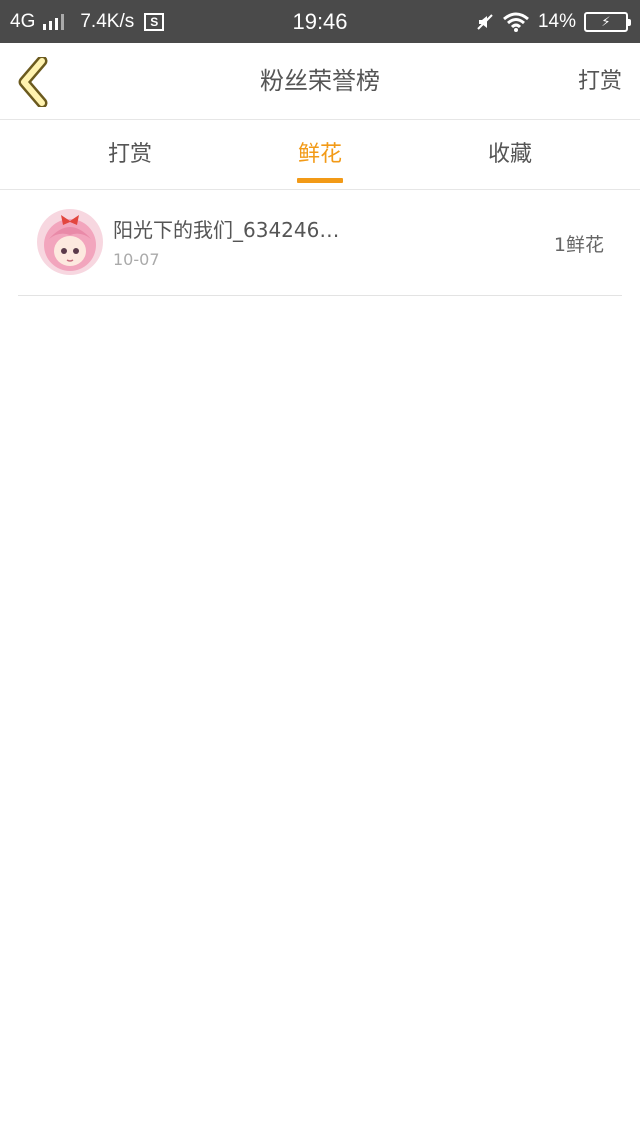  I want to click on battery-percent: 14%, so click(556, 21).